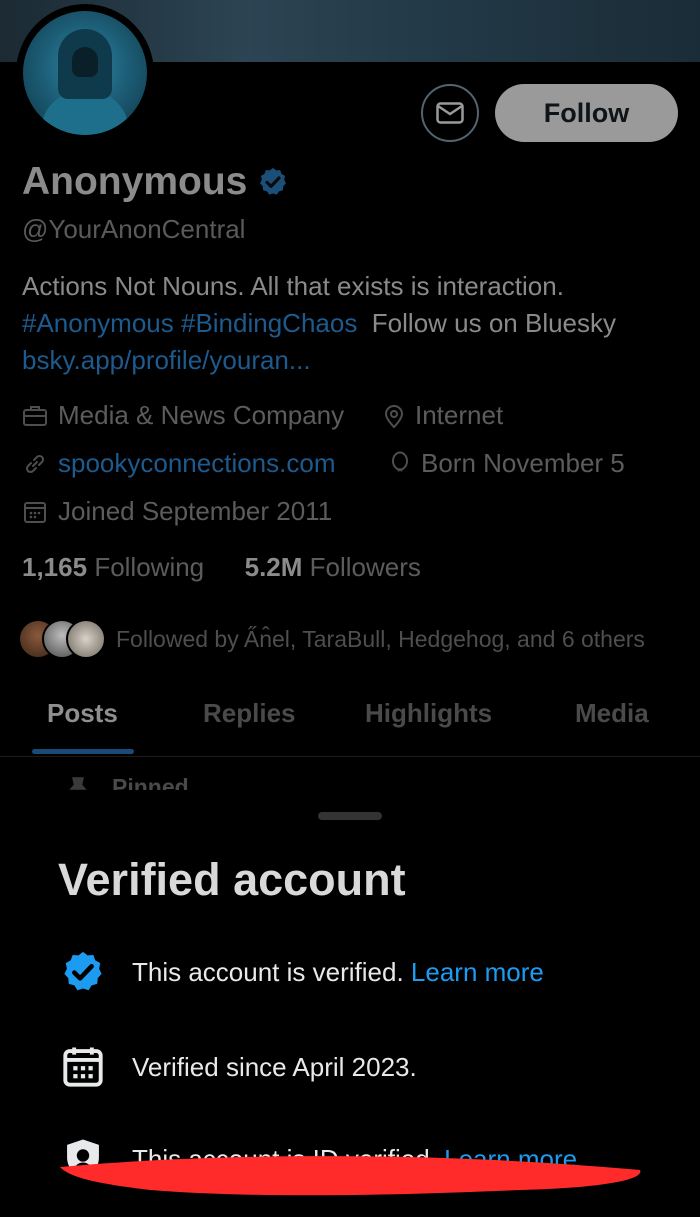  I want to click on profile-name: Anonymous, so click(135, 181).